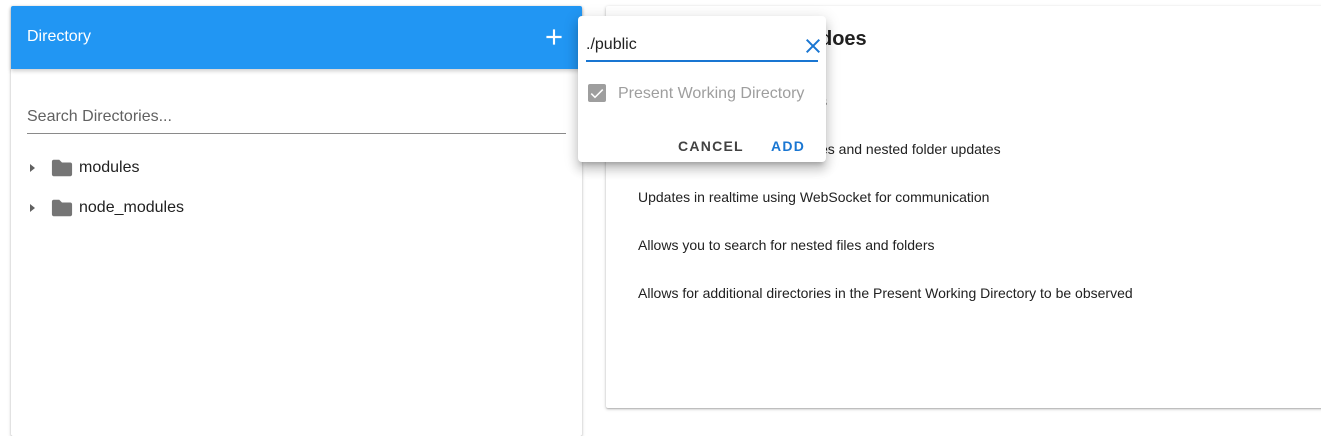  What do you see at coordinates (686, 45) in the screenshot?
I see `path-input` at bounding box center [686, 45].